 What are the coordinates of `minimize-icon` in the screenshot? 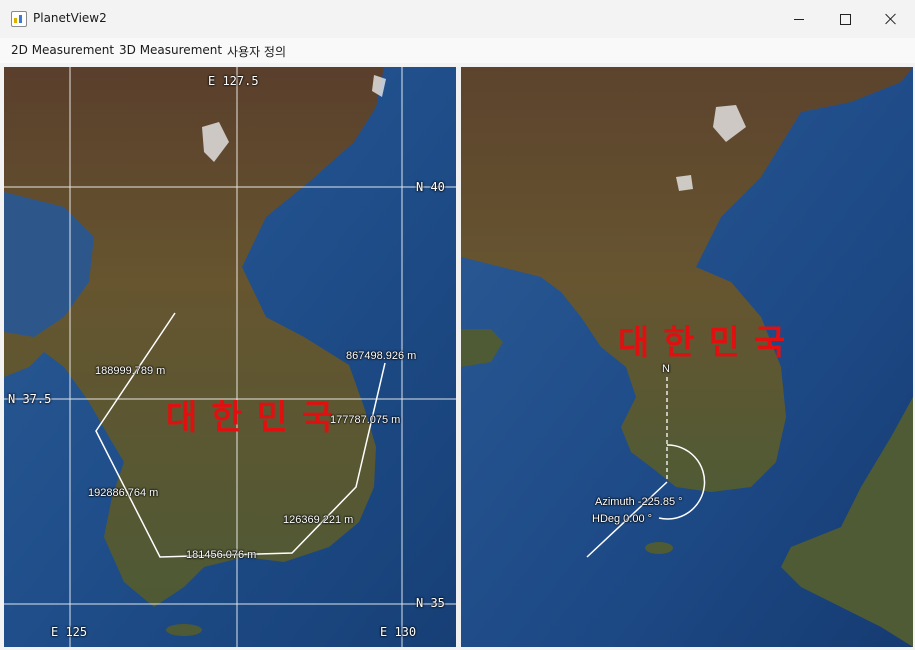 It's located at (799, 19).